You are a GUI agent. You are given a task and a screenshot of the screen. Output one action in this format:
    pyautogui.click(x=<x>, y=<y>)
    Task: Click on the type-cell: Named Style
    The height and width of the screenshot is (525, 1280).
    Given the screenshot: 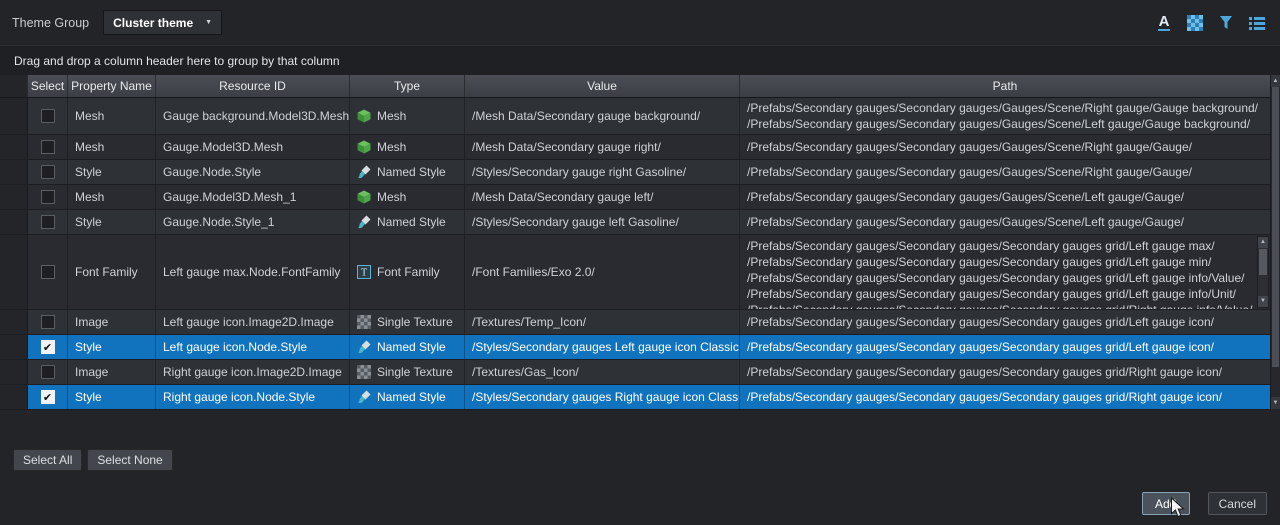 What is the action you would take?
    pyautogui.click(x=407, y=172)
    